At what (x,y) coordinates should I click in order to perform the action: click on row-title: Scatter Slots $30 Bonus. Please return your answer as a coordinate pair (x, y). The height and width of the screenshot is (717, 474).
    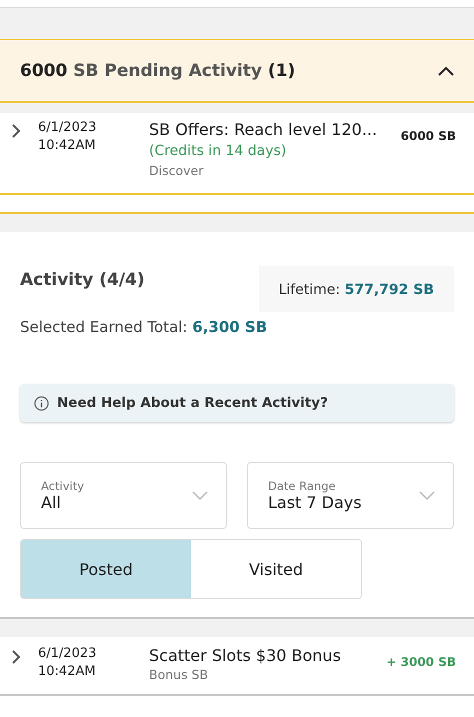
    Looking at the image, I should click on (245, 655).